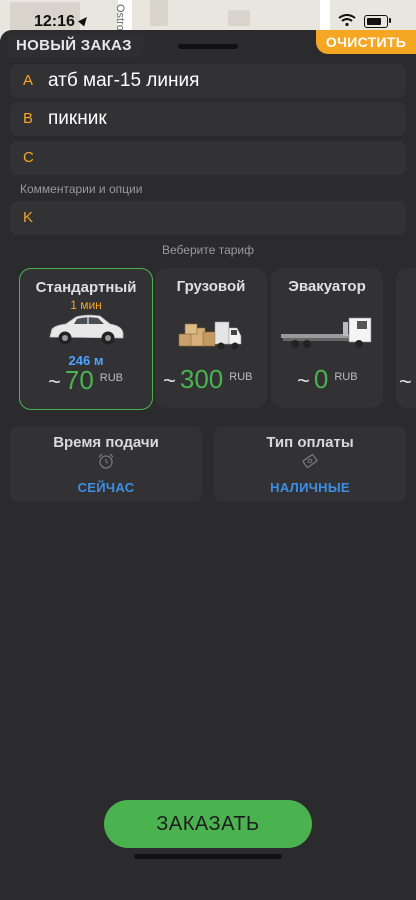 The width and height of the screenshot is (416, 900). What do you see at coordinates (376, 21) in the screenshot?
I see `battery-icon` at bounding box center [376, 21].